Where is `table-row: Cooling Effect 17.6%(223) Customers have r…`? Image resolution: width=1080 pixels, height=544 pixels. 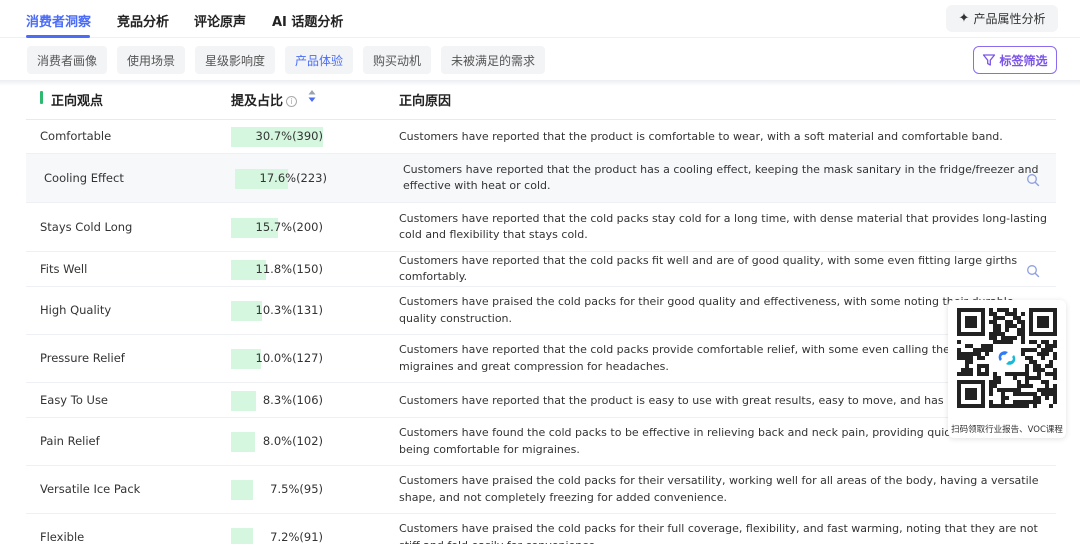
table-row: Cooling Effect 17.6%(223) Customers have r… is located at coordinates (541, 178).